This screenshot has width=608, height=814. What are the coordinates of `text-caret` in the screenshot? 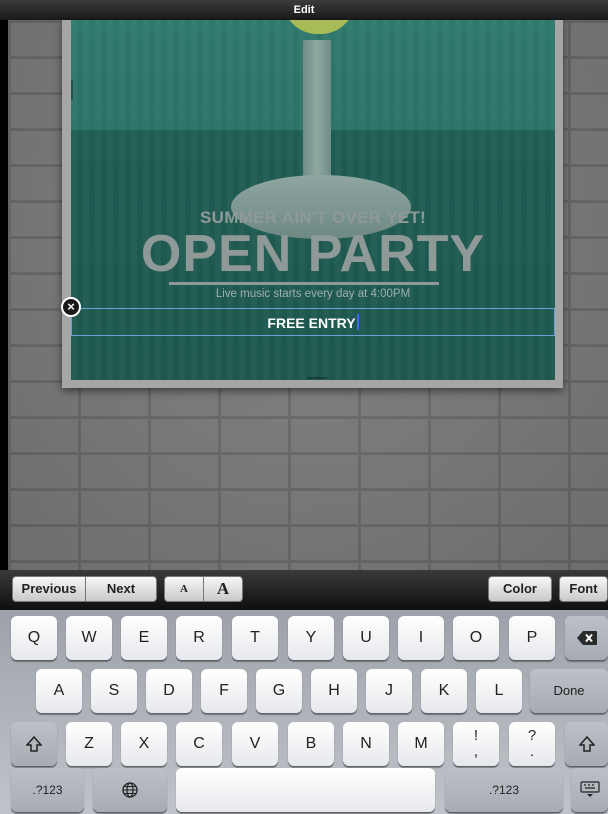 It's located at (357, 322).